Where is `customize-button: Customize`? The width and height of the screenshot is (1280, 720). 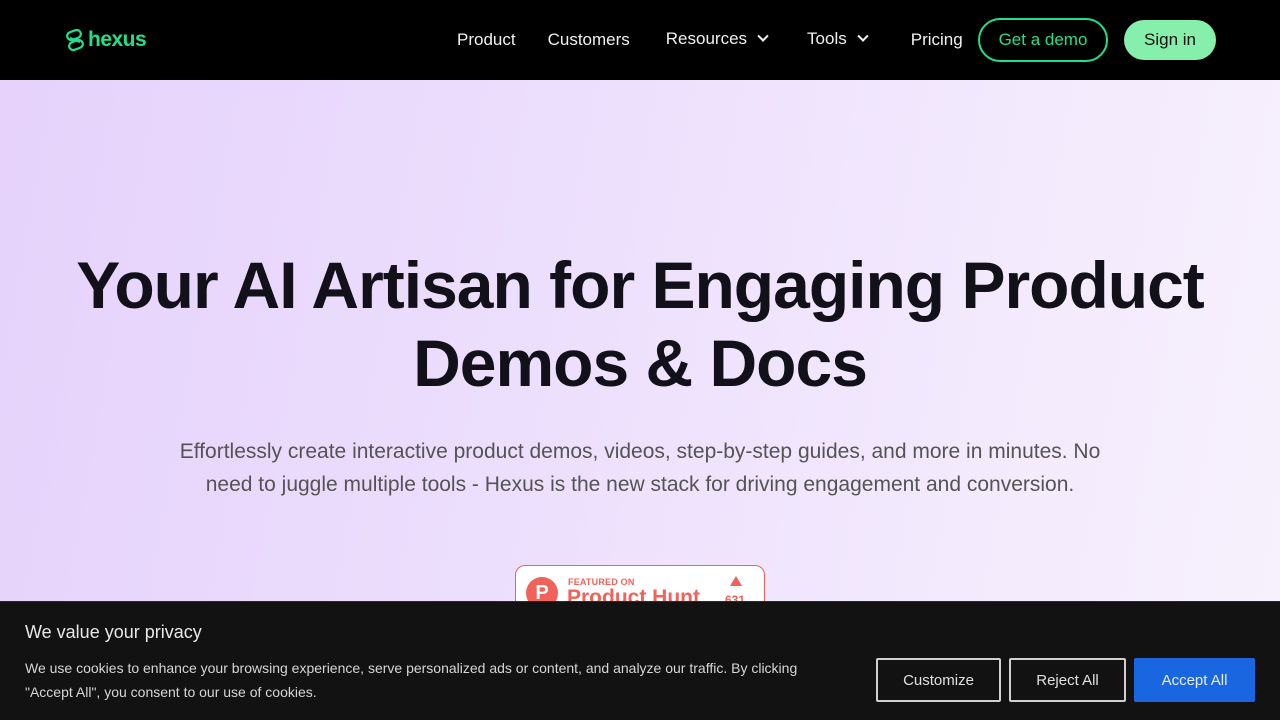 customize-button: Customize is located at coordinates (938, 680).